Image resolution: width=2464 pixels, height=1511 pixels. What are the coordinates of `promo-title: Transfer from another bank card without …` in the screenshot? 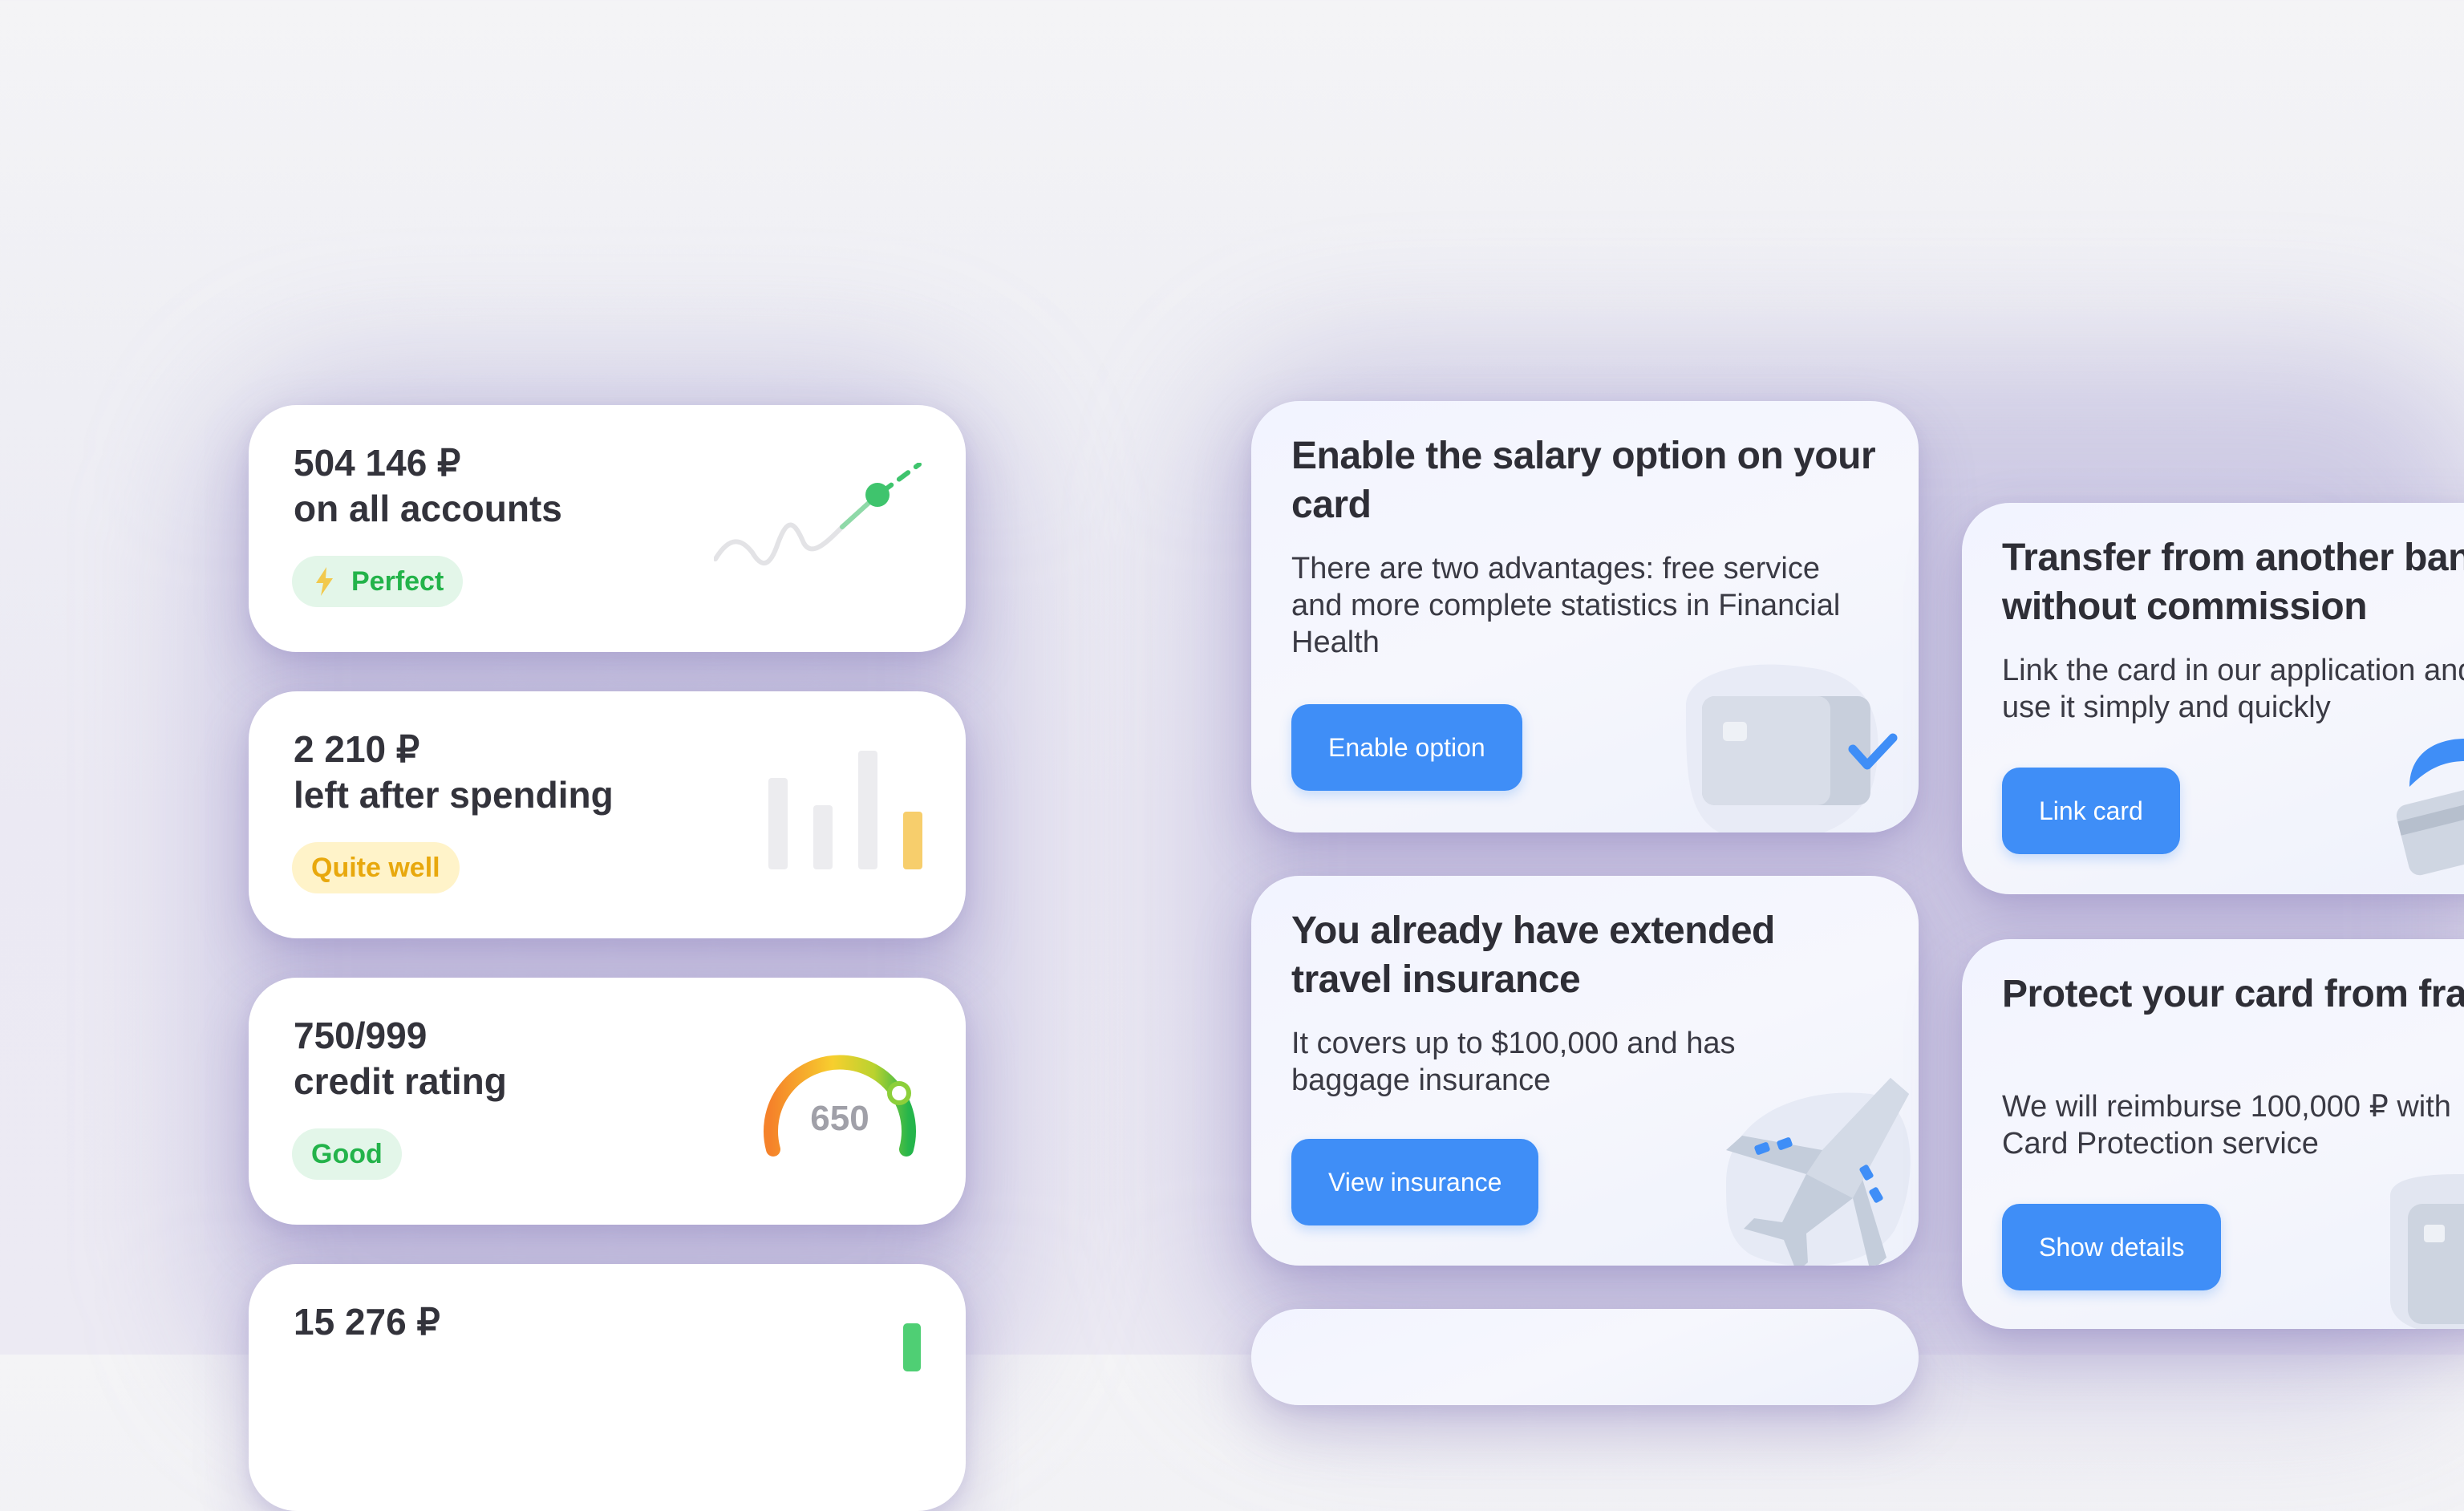 It's located at (2233, 582).